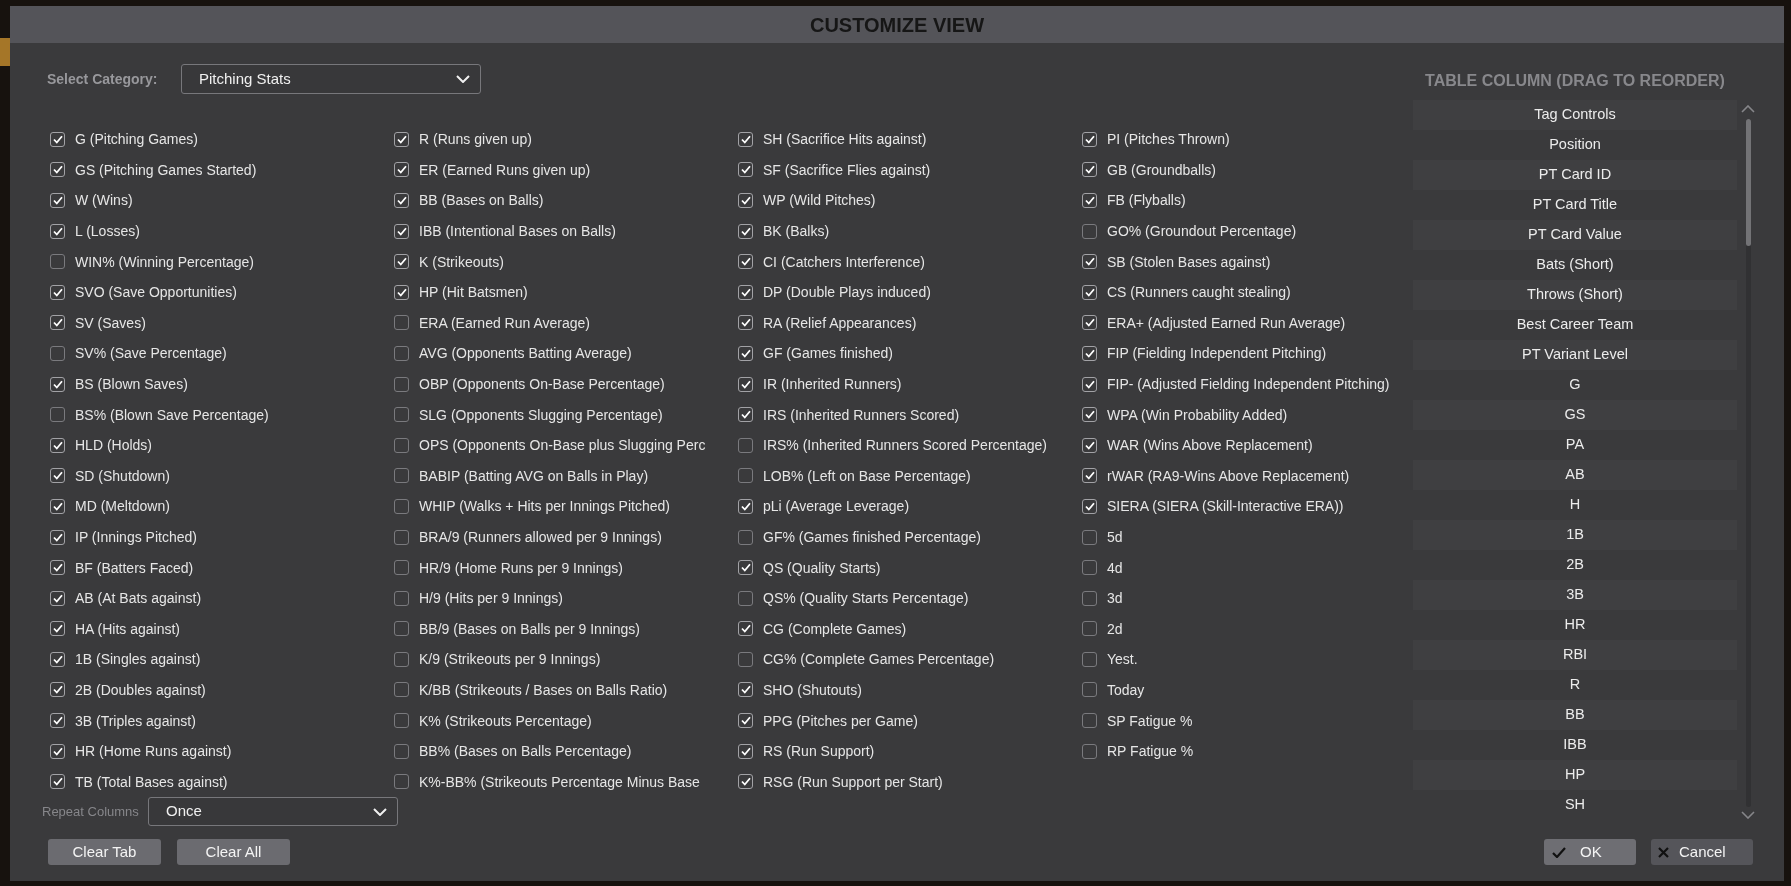  I want to click on checkbox-label: WHIP (Walks + Hits per Innings Pitched), so click(544, 506).